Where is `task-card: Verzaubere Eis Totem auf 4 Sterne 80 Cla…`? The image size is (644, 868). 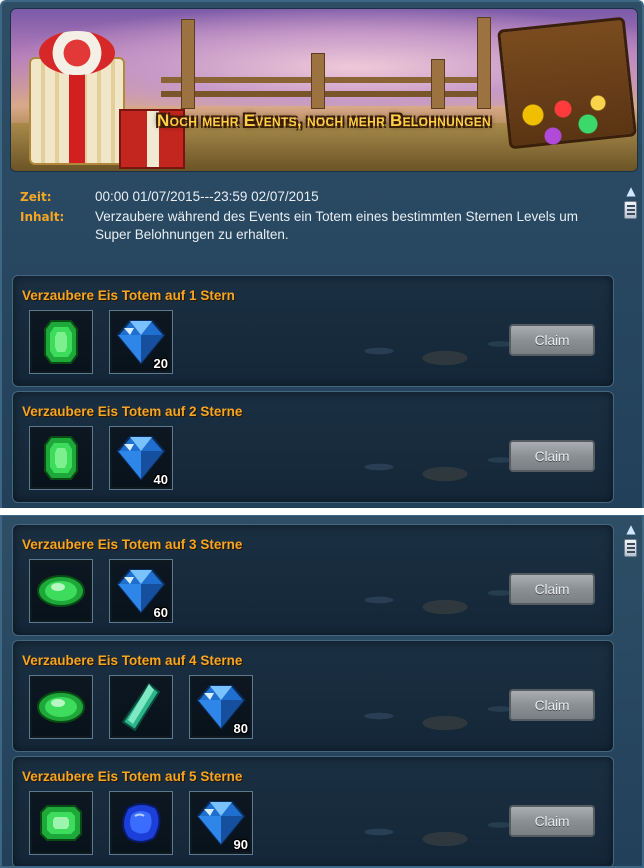 task-card: Verzaubere Eis Totem auf 4 Sterne 80 Cla… is located at coordinates (313, 696).